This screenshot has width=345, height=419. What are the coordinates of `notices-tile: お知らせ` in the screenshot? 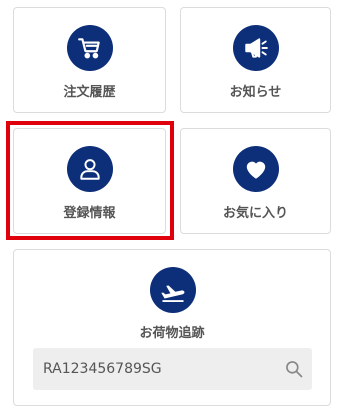 It's located at (255, 60).